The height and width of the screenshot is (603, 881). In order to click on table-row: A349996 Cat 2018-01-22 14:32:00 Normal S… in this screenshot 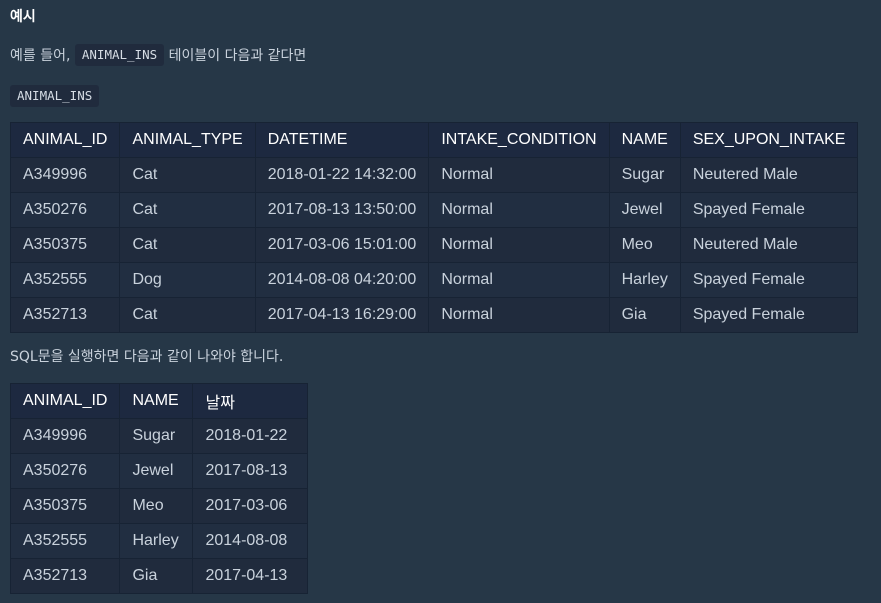, I will do `click(434, 175)`.